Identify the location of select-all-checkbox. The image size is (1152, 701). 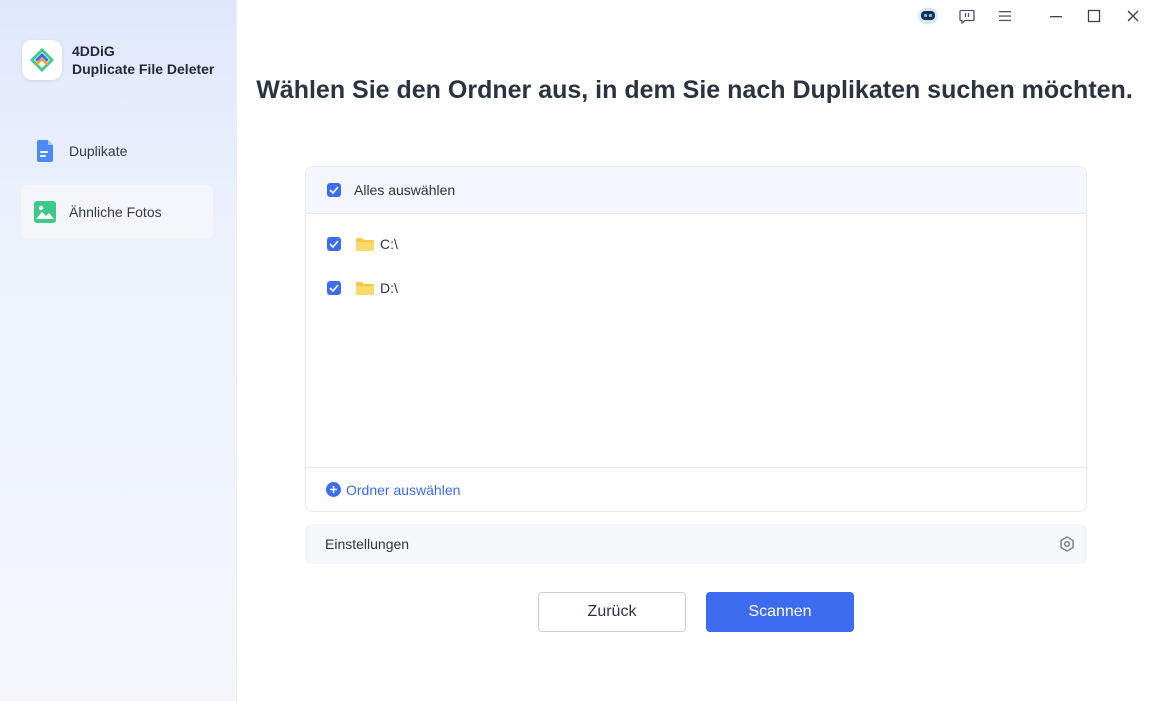
(334, 190).